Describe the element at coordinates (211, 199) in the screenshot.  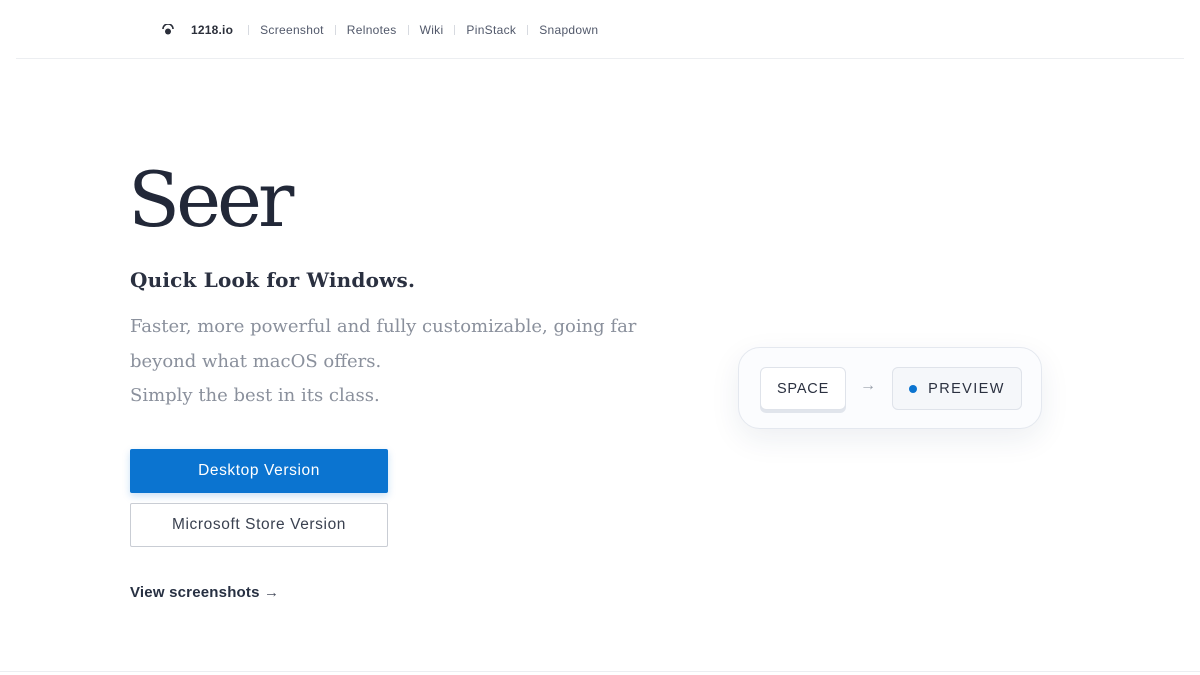
I see `page-title: Seer` at that location.